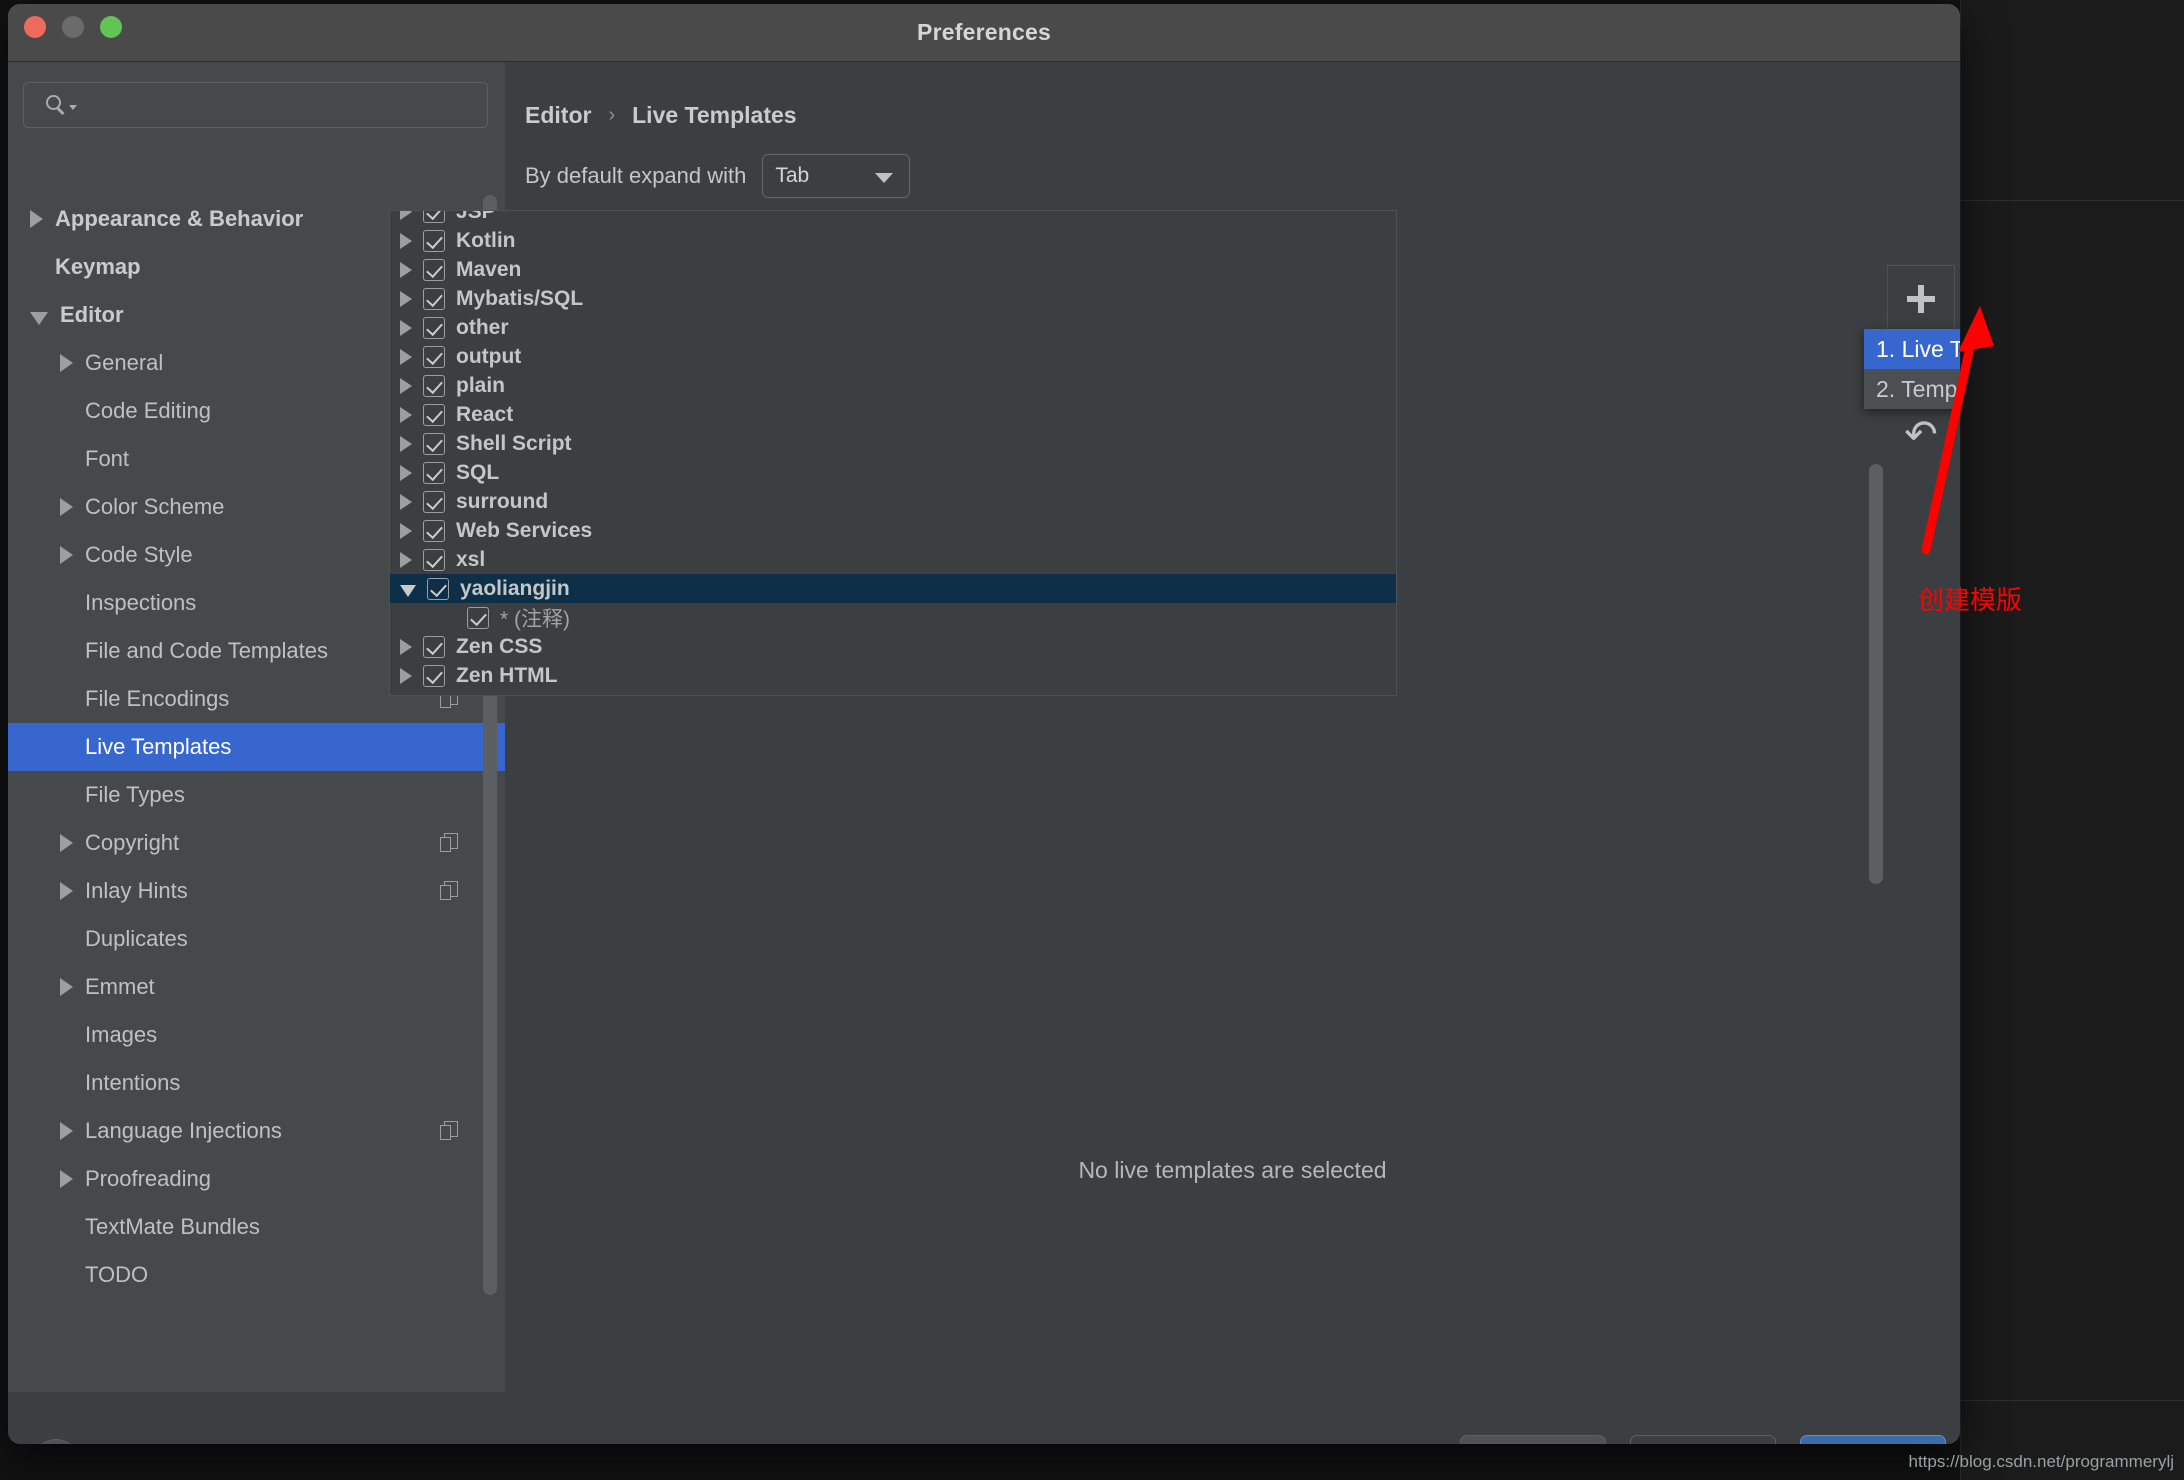  Describe the element at coordinates (893, 501) in the screenshot. I see `template-group-row: surround` at that location.